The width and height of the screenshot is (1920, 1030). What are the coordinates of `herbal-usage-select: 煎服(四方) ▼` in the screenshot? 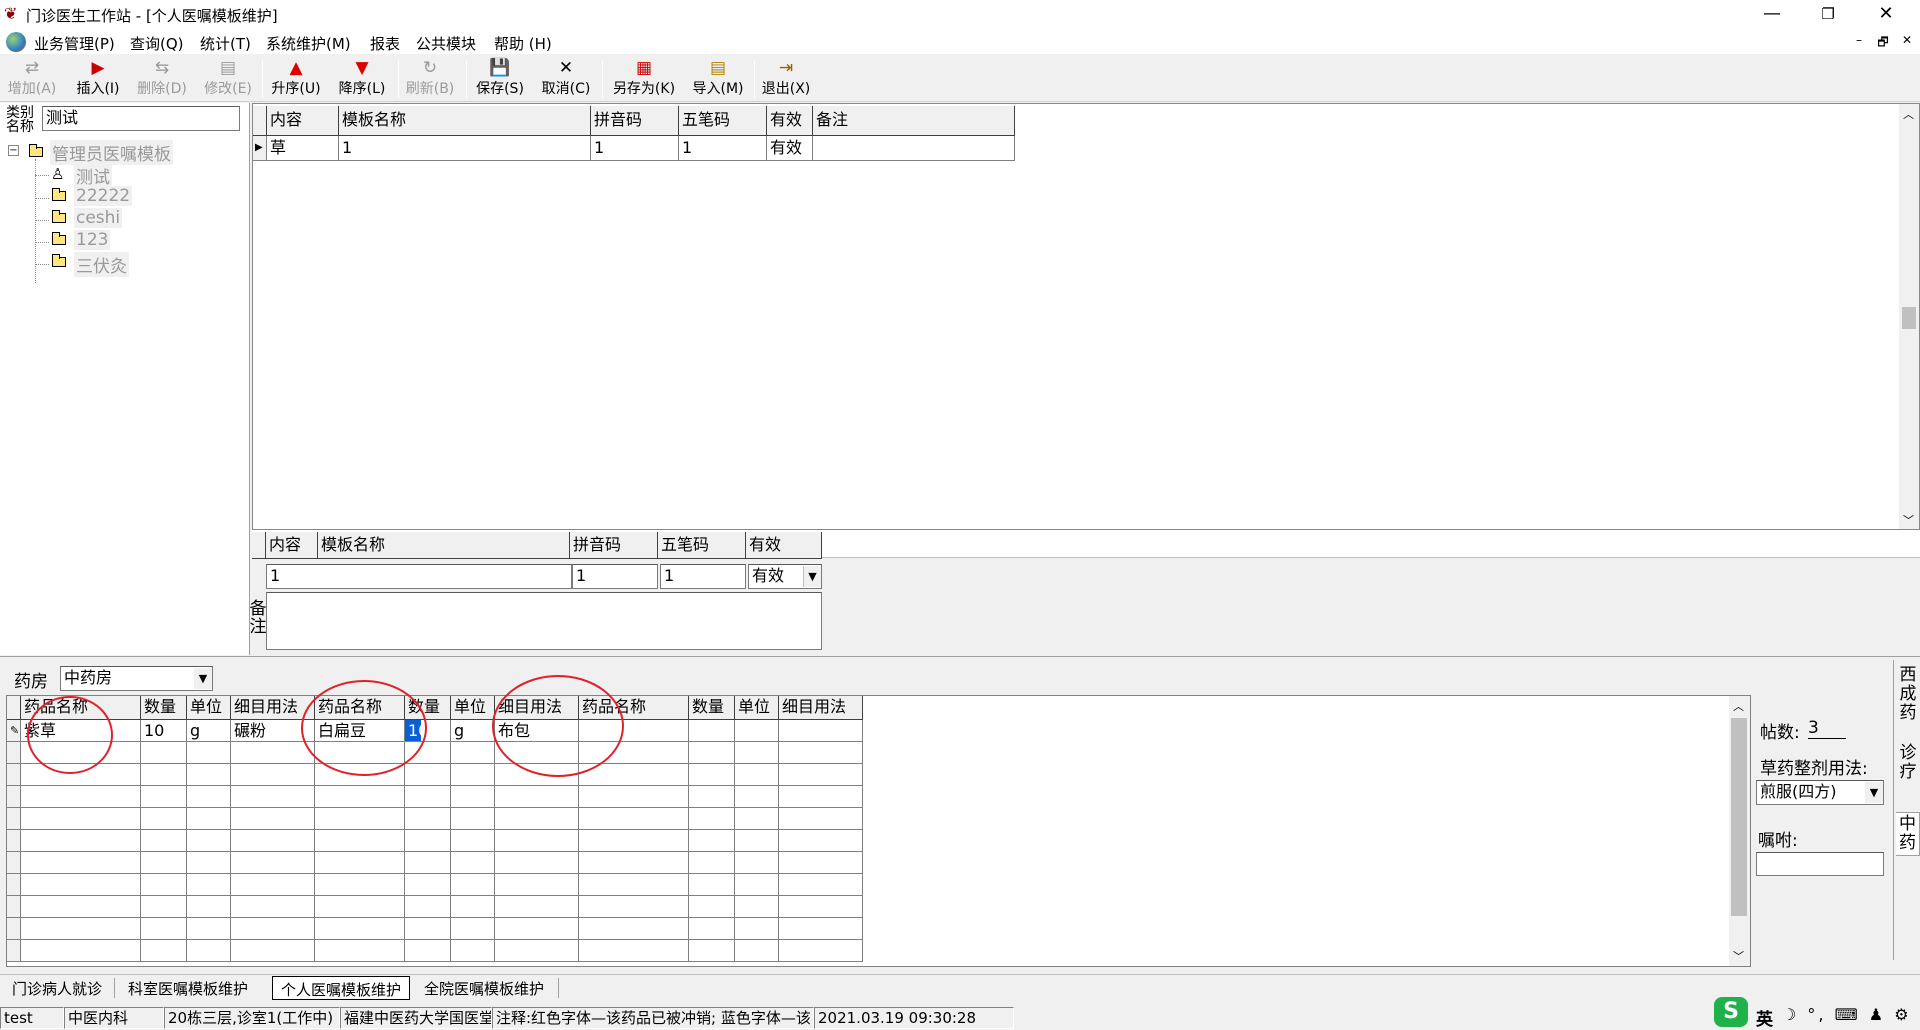 It's located at (1820, 792).